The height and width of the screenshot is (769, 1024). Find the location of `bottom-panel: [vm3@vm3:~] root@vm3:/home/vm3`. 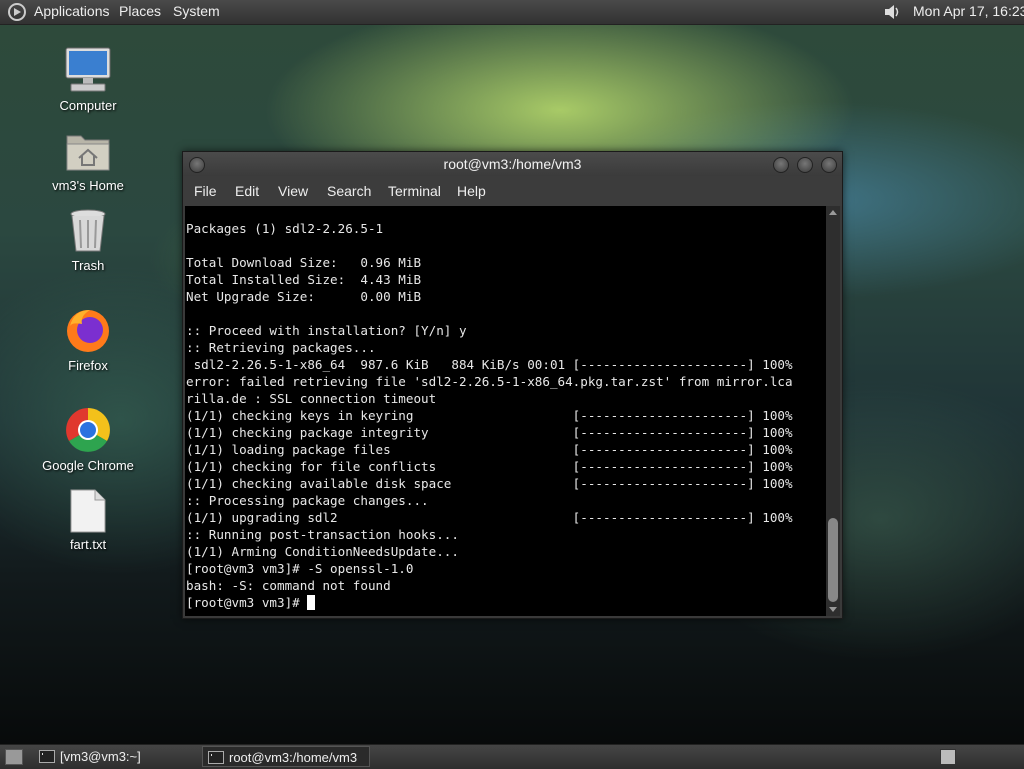

bottom-panel: [vm3@vm3:~] root@vm3:/home/vm3 is located at coordinates (512, 756).